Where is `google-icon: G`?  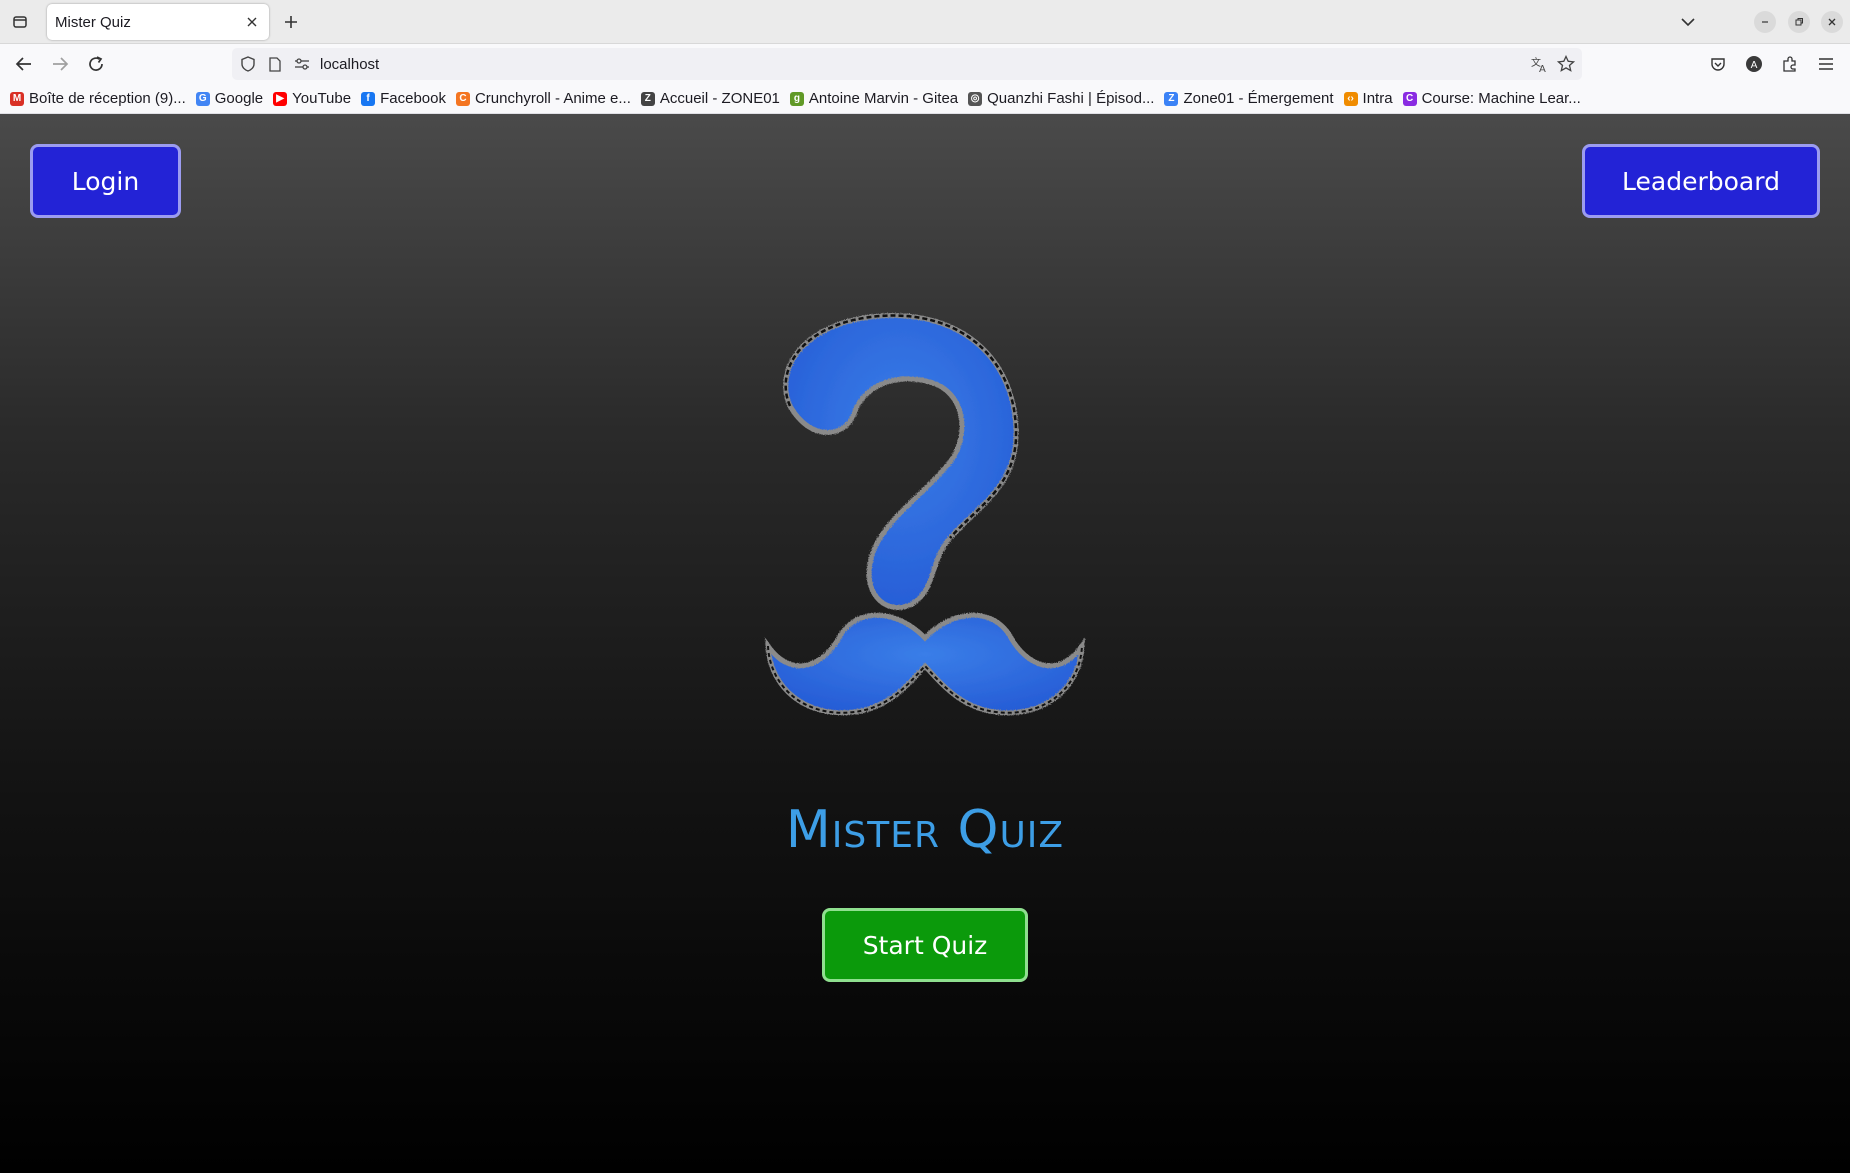
google-icon: G is located at coordinates (202, 98).